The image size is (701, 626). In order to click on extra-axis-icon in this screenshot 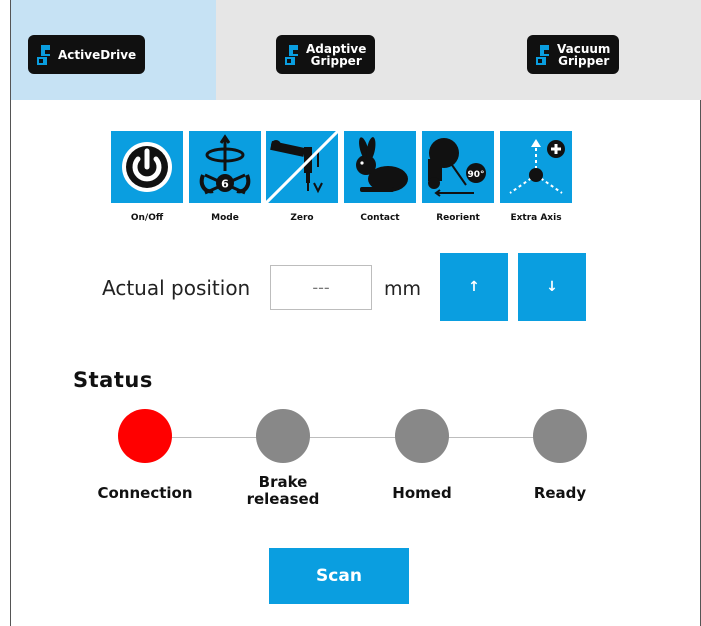, I will do `click(537, 166)`.